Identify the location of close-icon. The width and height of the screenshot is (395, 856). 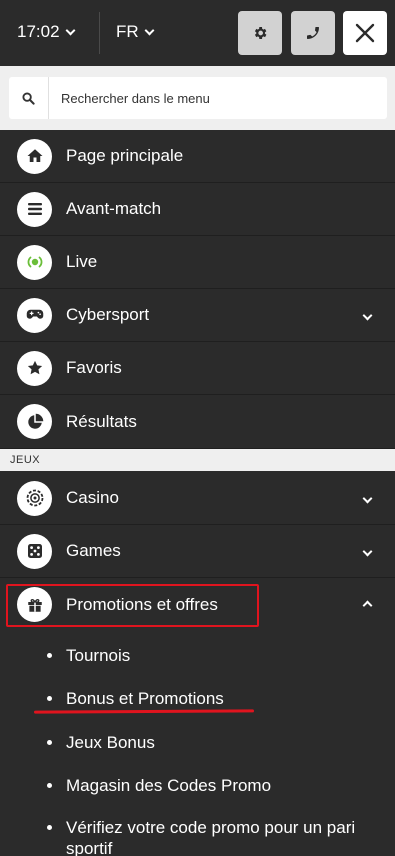
(365, 33).